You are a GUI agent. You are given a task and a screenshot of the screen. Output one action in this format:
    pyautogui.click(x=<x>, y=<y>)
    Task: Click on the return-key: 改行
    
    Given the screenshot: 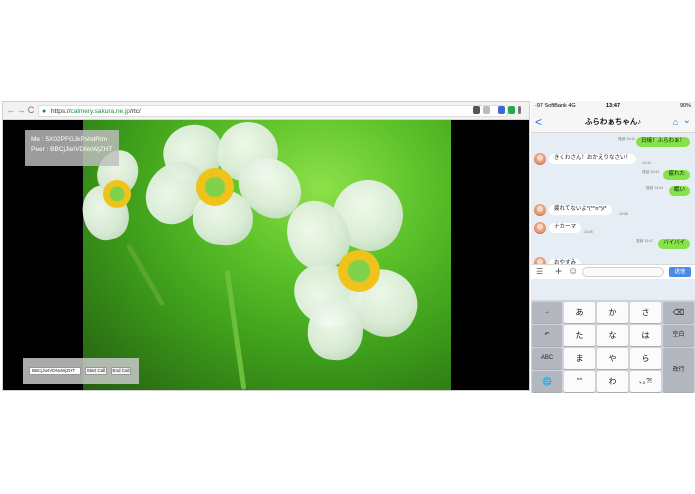 What is the action you would take?
    pyautogui.click(x=678, y=370)
    